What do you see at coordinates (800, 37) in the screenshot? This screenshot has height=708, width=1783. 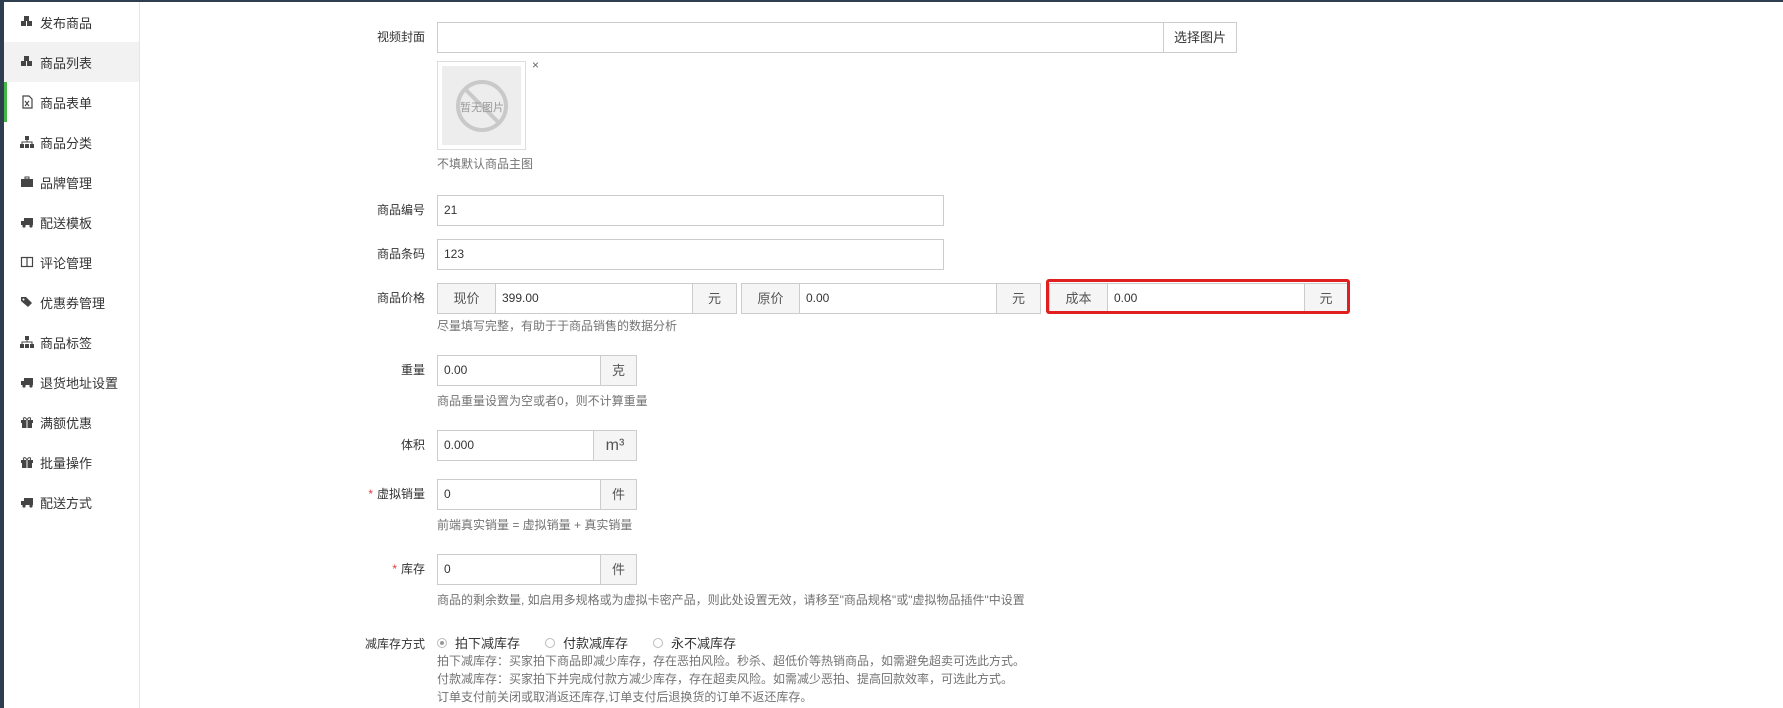 I see `video-cover-input` at bounding box center [800, 37].